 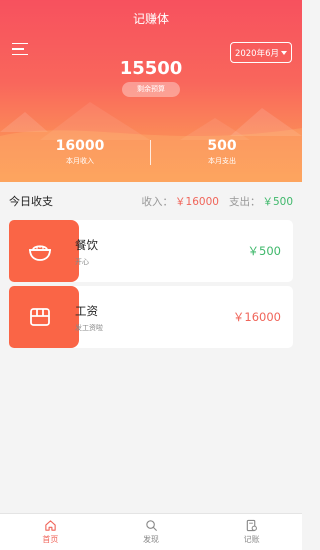 I want to click on today-title: 今日收支, so click(x=31, y=201).